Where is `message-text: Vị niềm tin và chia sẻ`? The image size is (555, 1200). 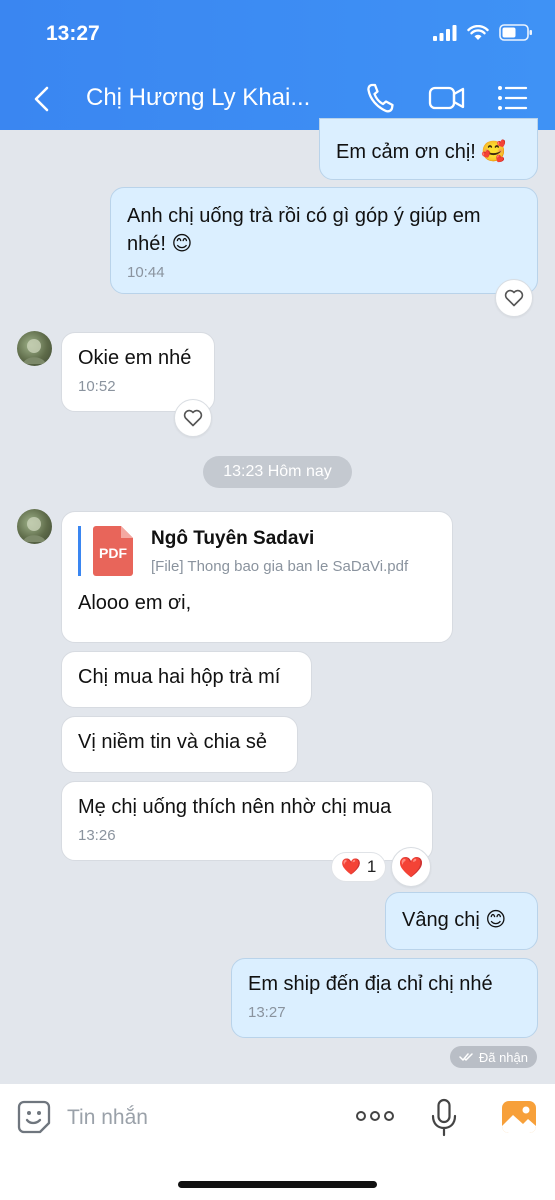 message-text: Vị niềm tin và chia sẻ is located at coordinates (172, 742).